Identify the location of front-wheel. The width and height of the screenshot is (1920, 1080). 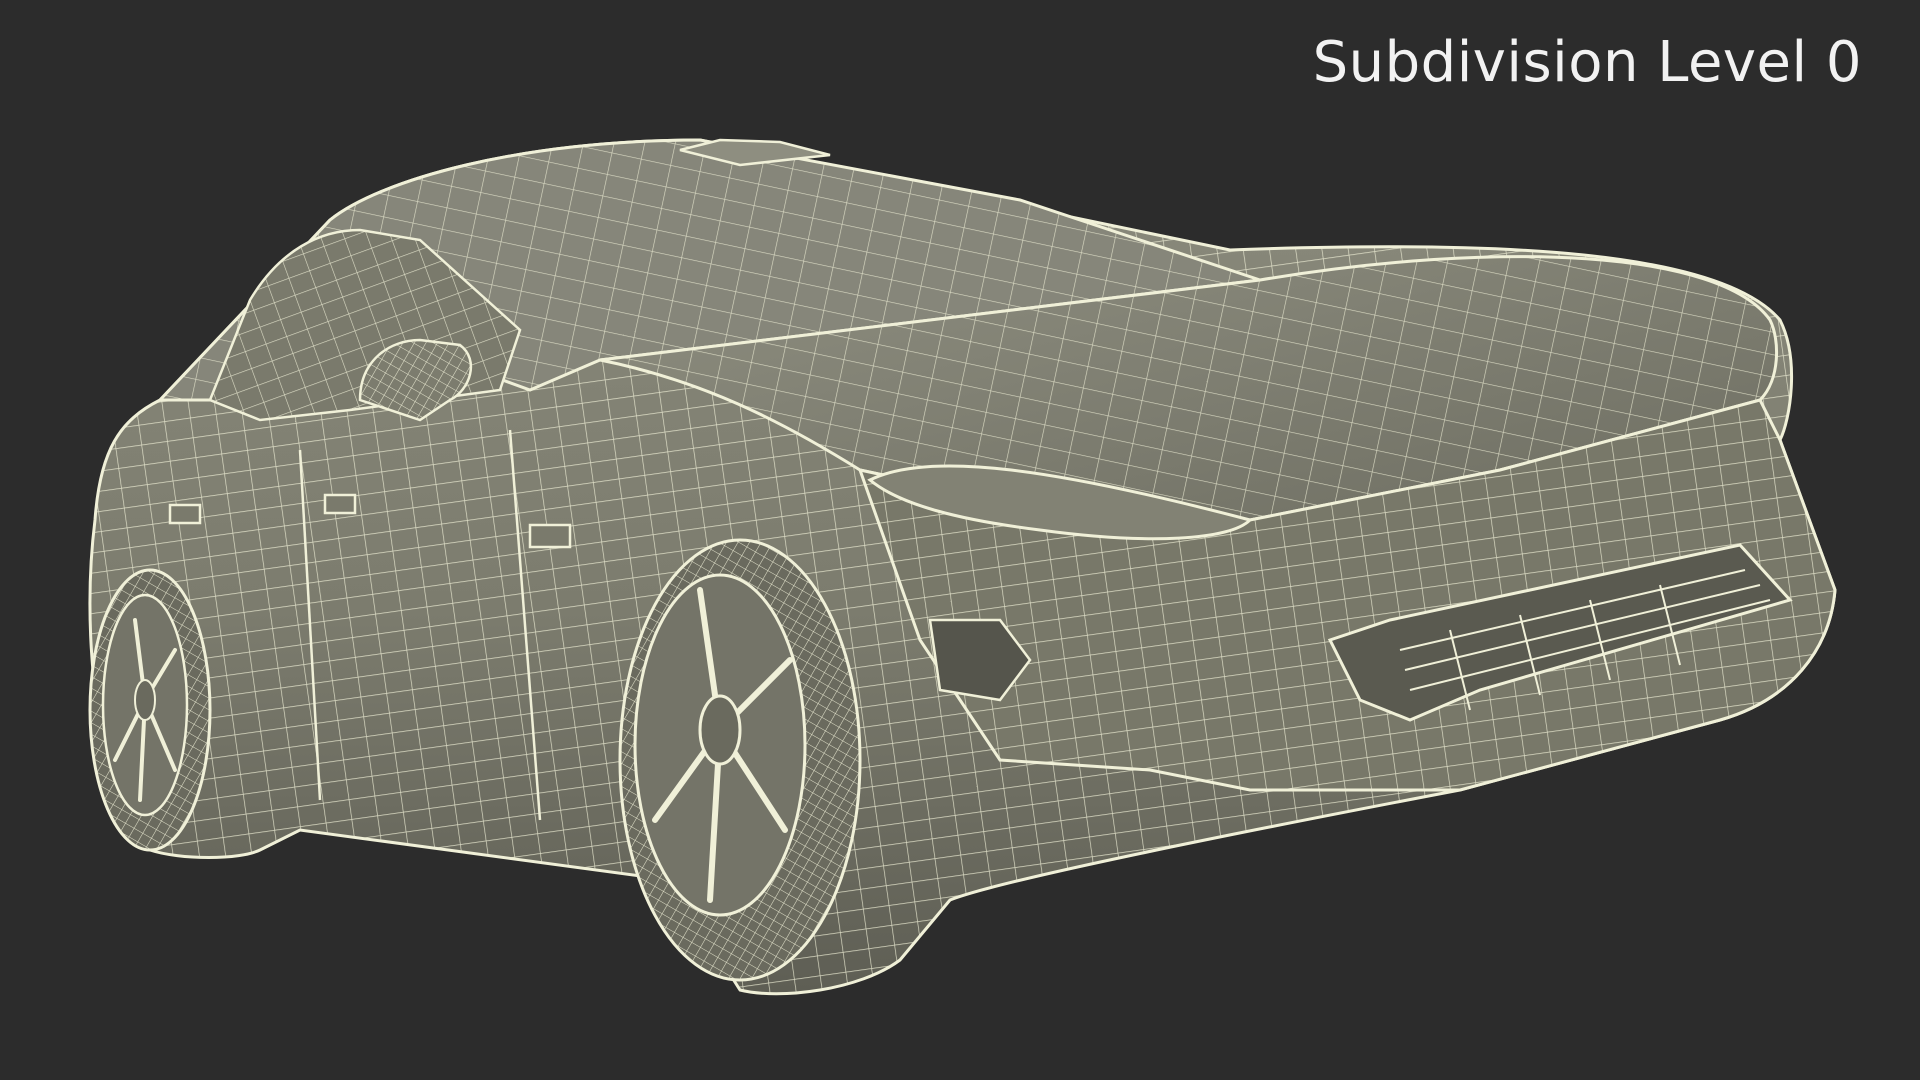
(740, 760).